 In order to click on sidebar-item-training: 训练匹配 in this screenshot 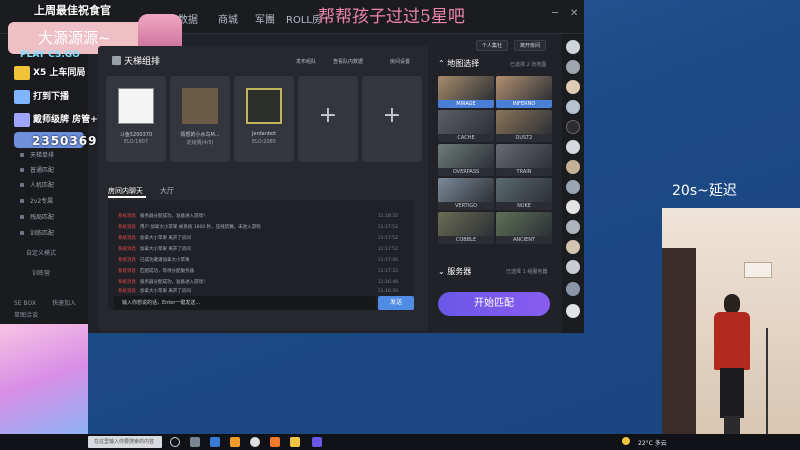, I will do `click(44, 233)`.